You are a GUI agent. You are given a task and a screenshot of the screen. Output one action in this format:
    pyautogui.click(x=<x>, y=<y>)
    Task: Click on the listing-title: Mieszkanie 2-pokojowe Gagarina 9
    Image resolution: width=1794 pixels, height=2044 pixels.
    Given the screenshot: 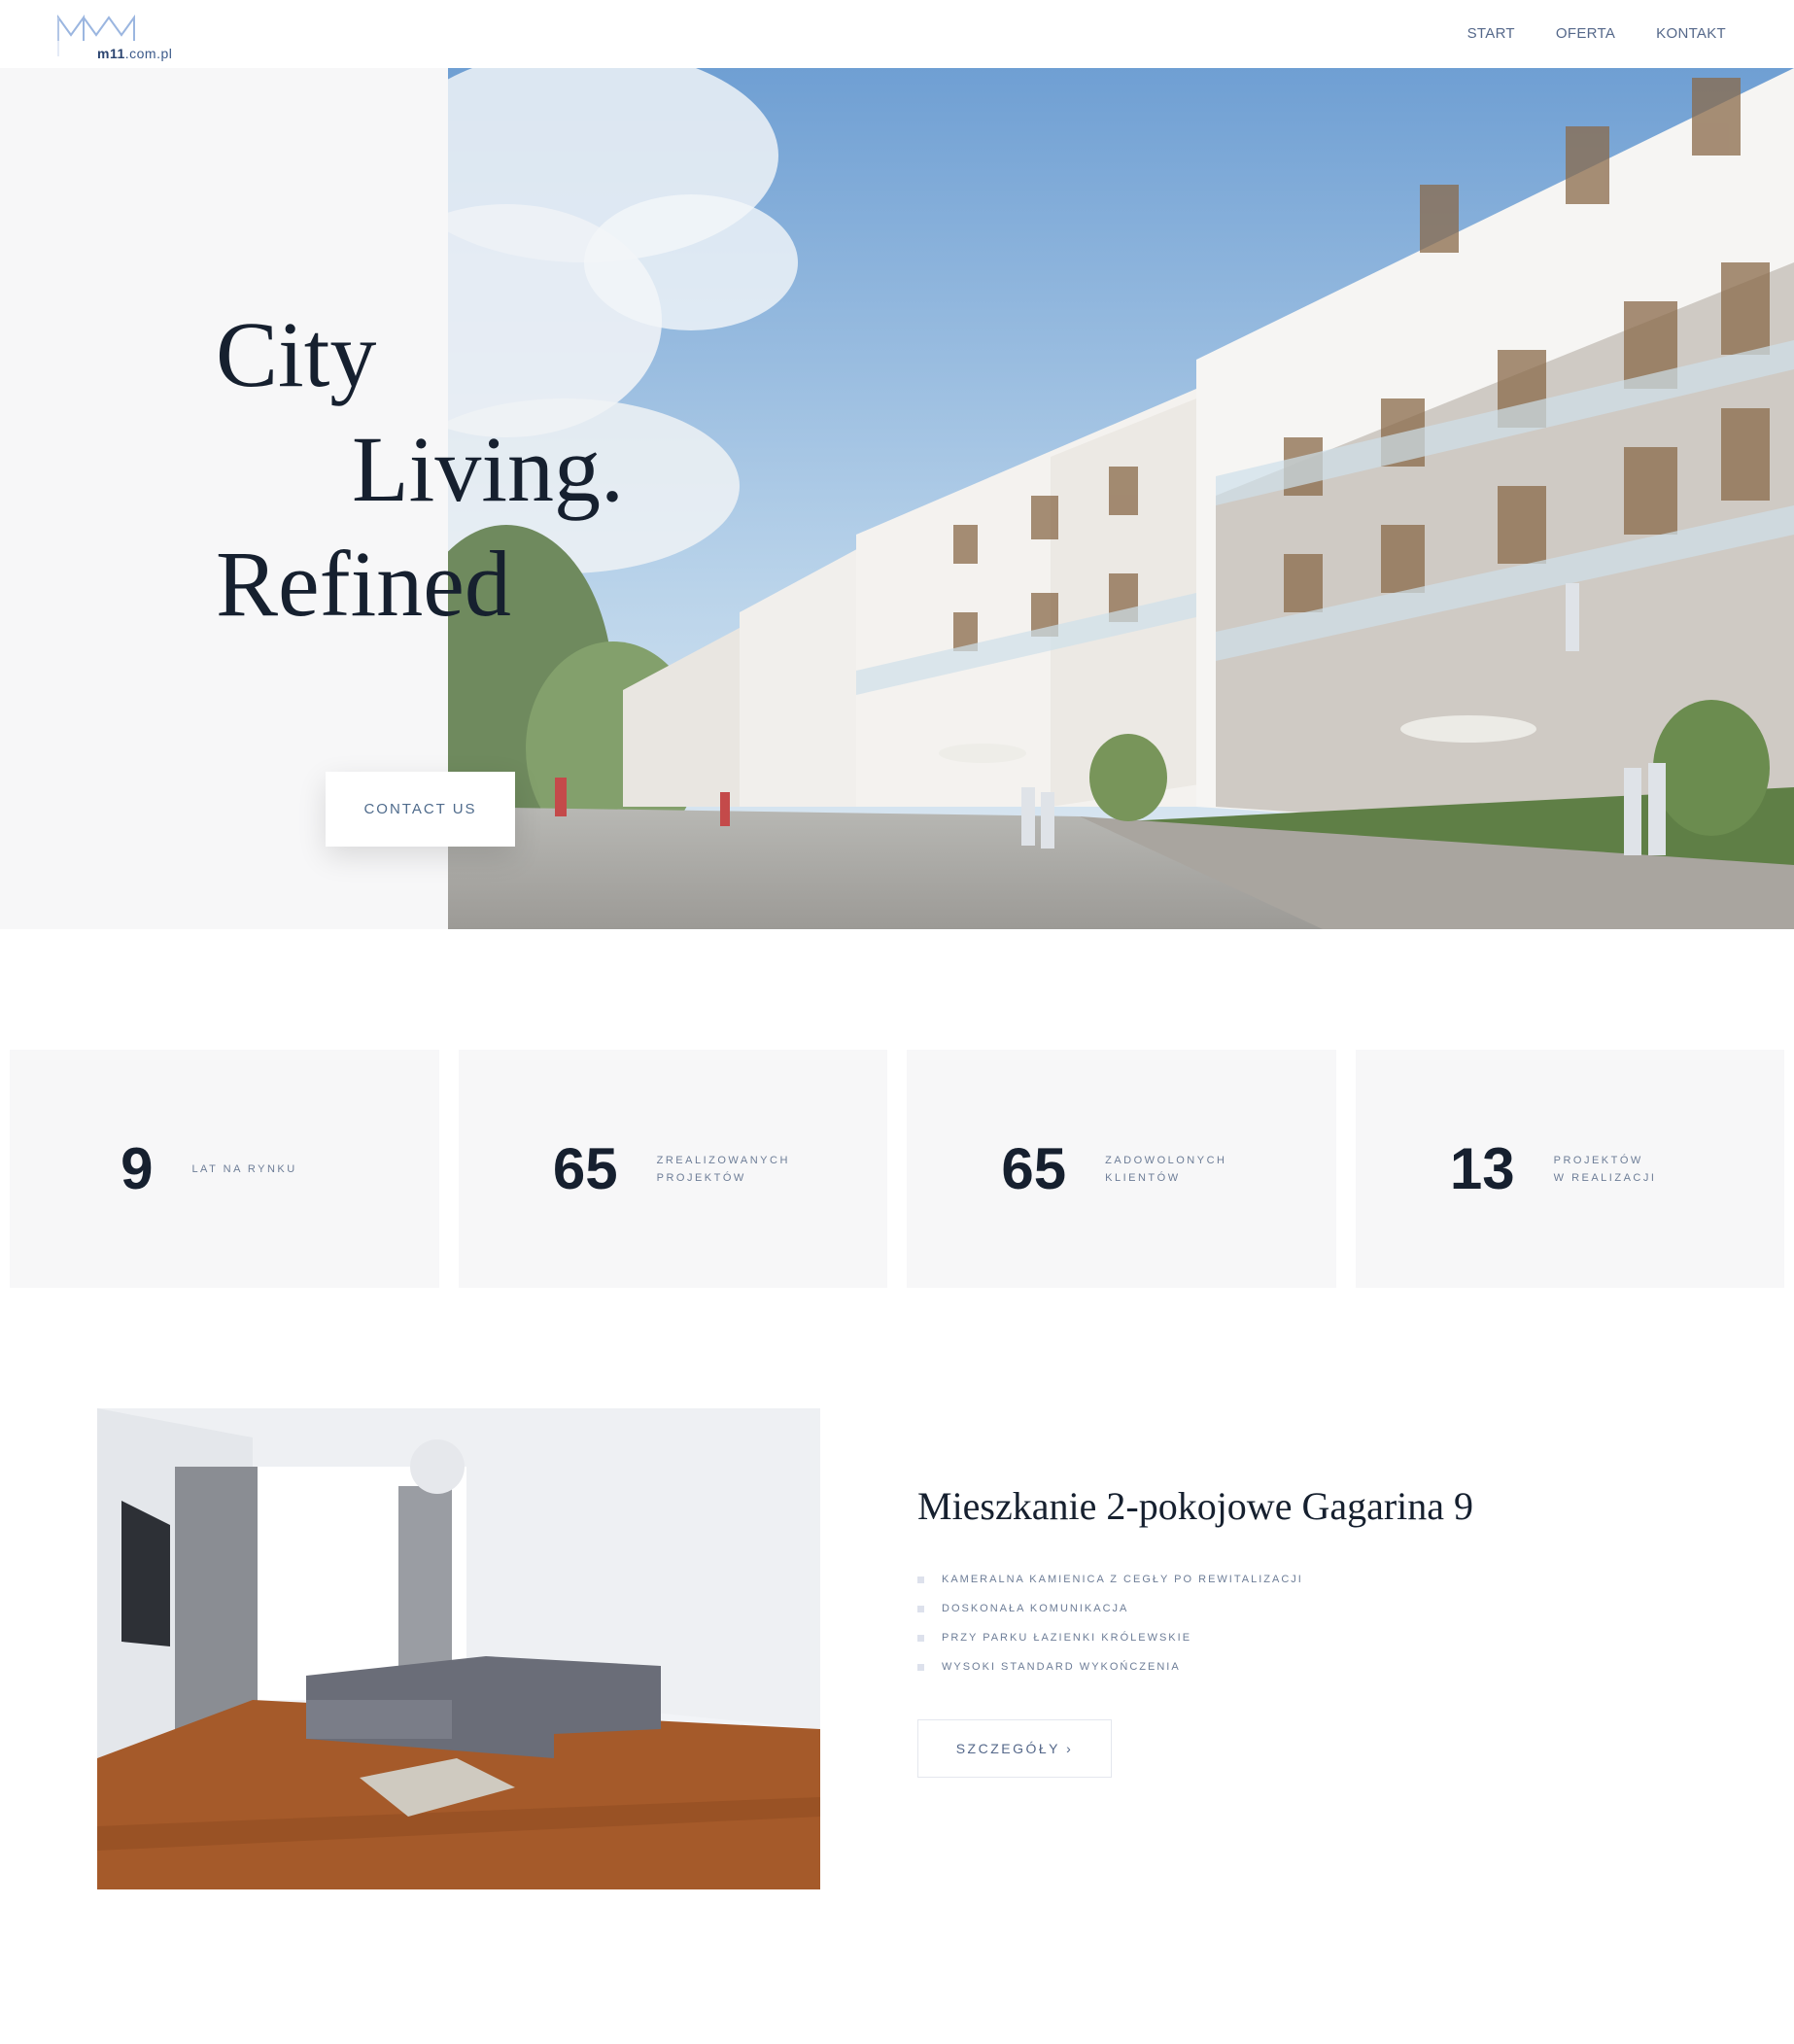 What is the action you would take?
    pyautogui.click(x=1195, y=1506)
    